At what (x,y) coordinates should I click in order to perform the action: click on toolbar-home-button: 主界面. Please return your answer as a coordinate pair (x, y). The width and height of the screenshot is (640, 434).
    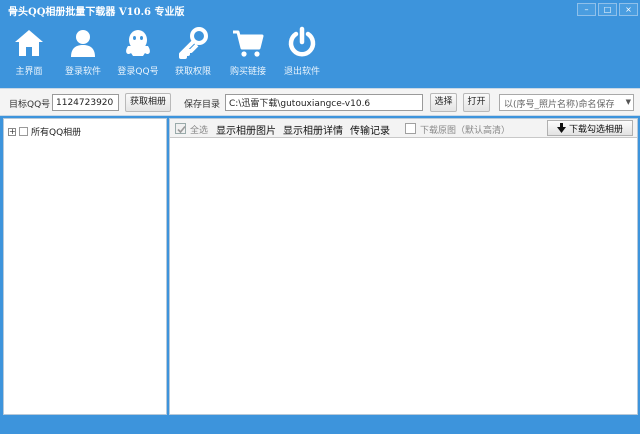
    Looking at the image, I should click on (29, 52).